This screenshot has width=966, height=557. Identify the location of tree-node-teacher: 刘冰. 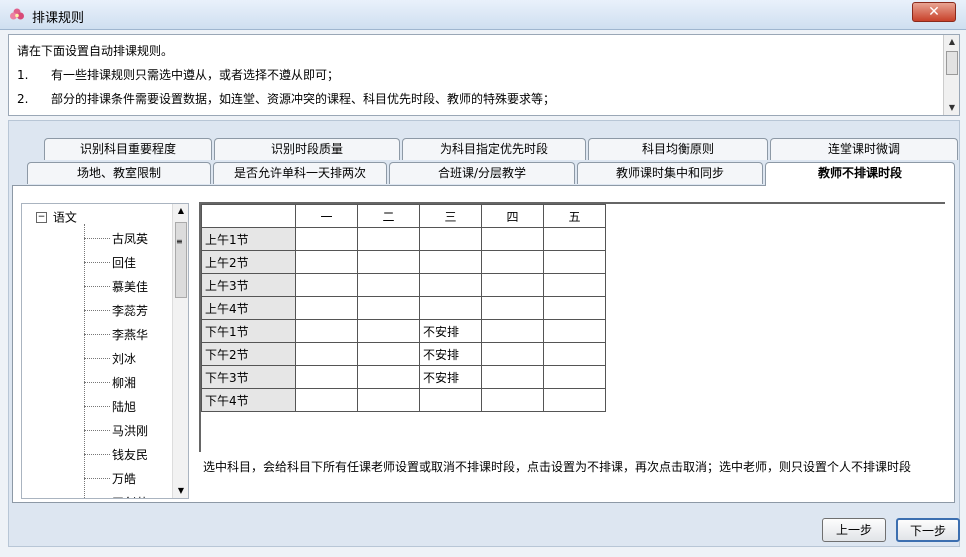
(110, 358).